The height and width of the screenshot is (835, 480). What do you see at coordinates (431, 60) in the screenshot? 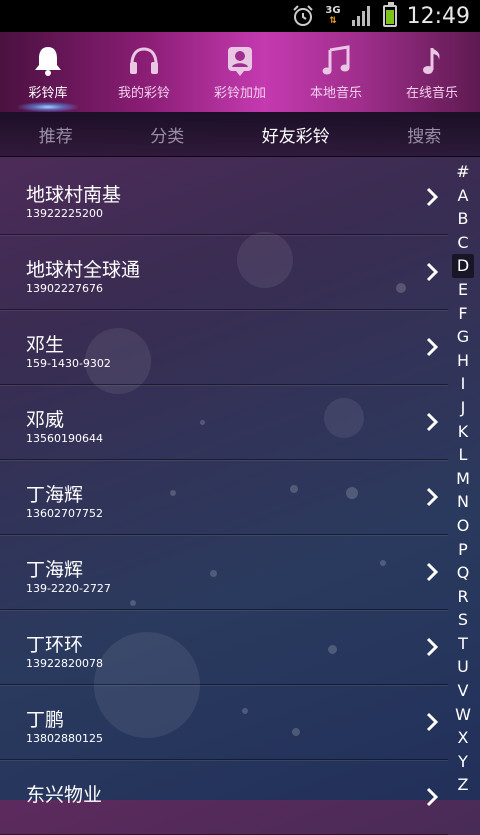
I see `music-note-icon` at bounding box center [431, 60].